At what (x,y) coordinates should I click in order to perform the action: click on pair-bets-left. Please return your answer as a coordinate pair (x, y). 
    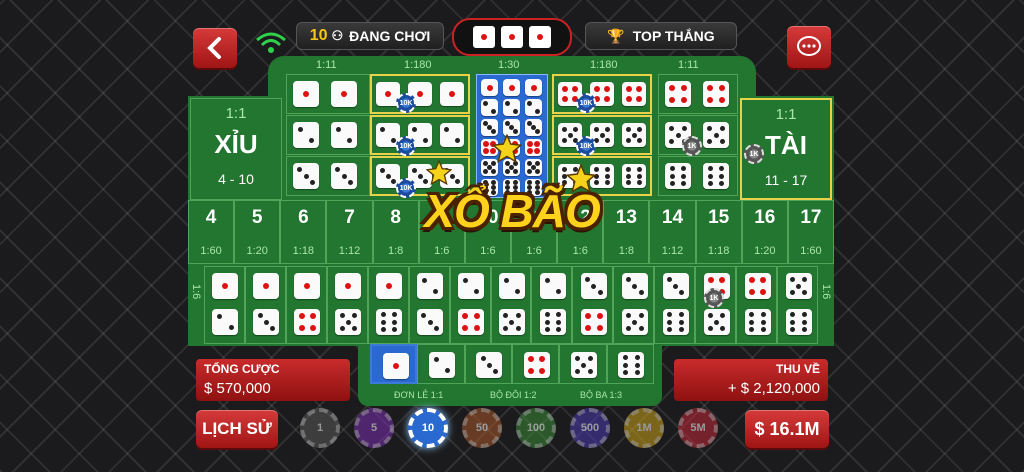
    Looking at the image, I should click on (328, 136).